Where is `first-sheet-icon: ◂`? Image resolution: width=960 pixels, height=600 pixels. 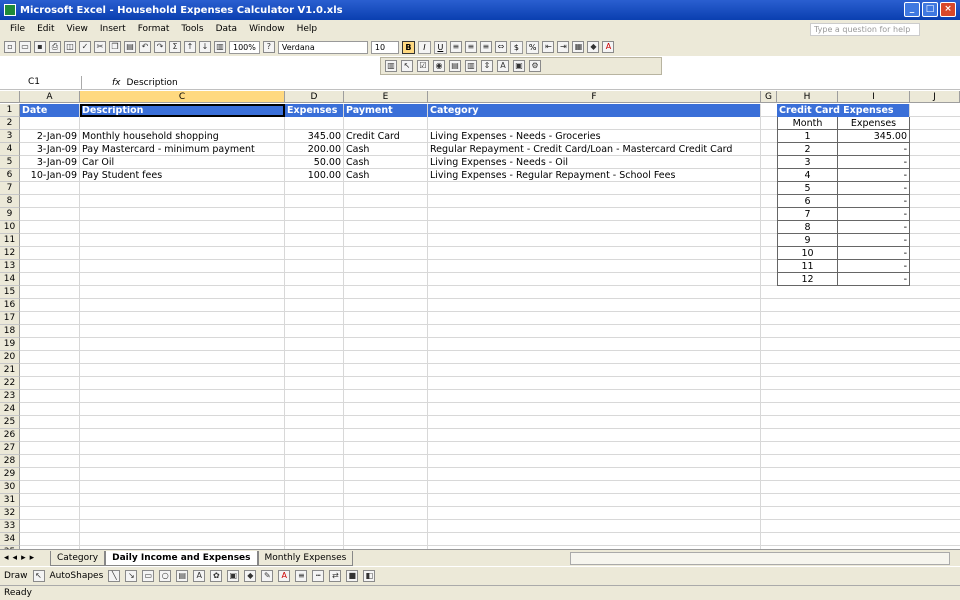 first-sheet-icon: ◂ is located at coordinates (6, 558).